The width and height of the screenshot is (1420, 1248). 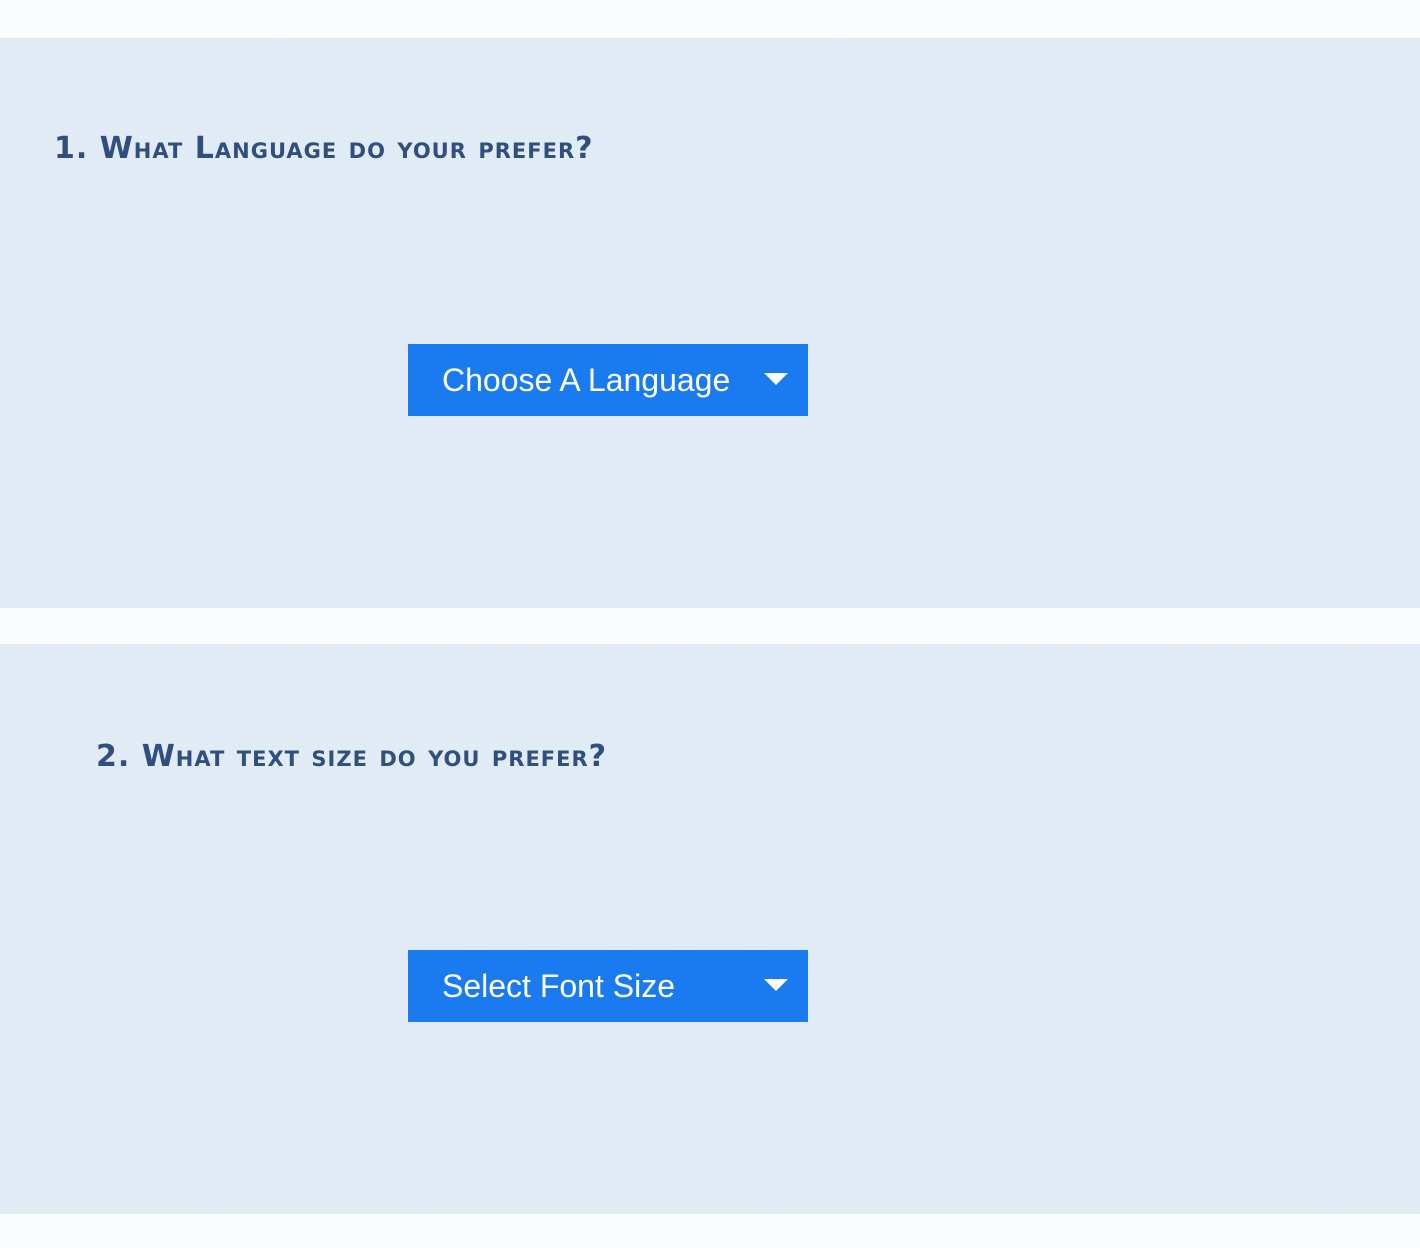 I want to click on language-dropdown: Choose A Language, so click(x=608, y=380).